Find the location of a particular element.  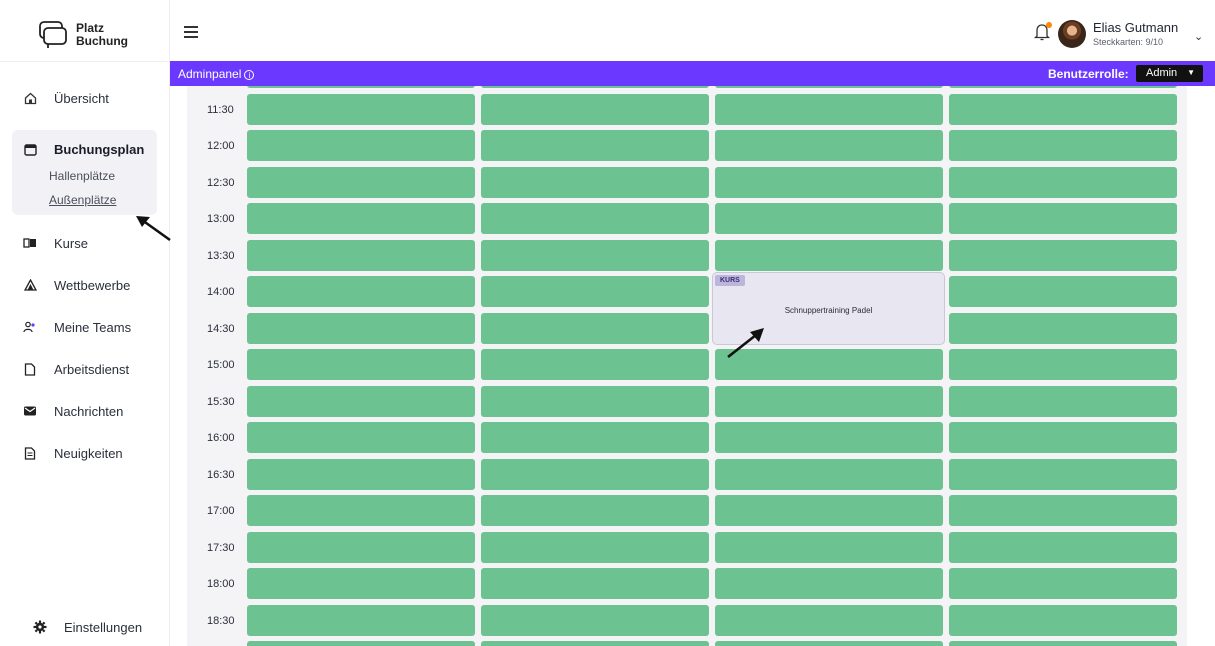

sidebar-item-neuigkeiten: Neuigkeiten is located at coordinates (89, 453).